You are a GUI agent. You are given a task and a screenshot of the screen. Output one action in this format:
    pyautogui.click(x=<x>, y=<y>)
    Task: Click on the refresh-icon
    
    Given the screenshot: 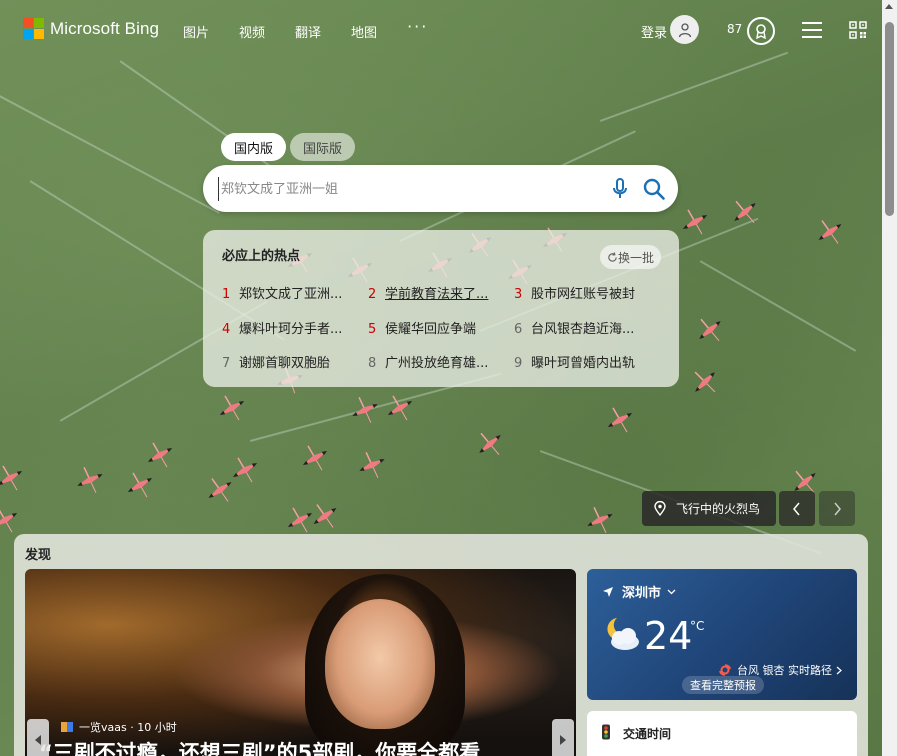 What is the action you would take?
    pyautogui.click(x=612, y=256)
    